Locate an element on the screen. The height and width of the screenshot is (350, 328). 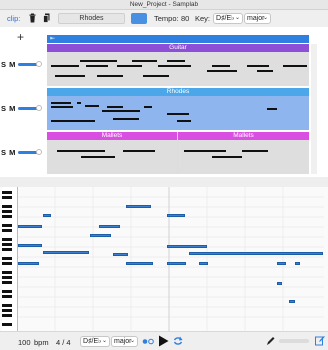
piano-keyboard is located at coordinates (10, 259).